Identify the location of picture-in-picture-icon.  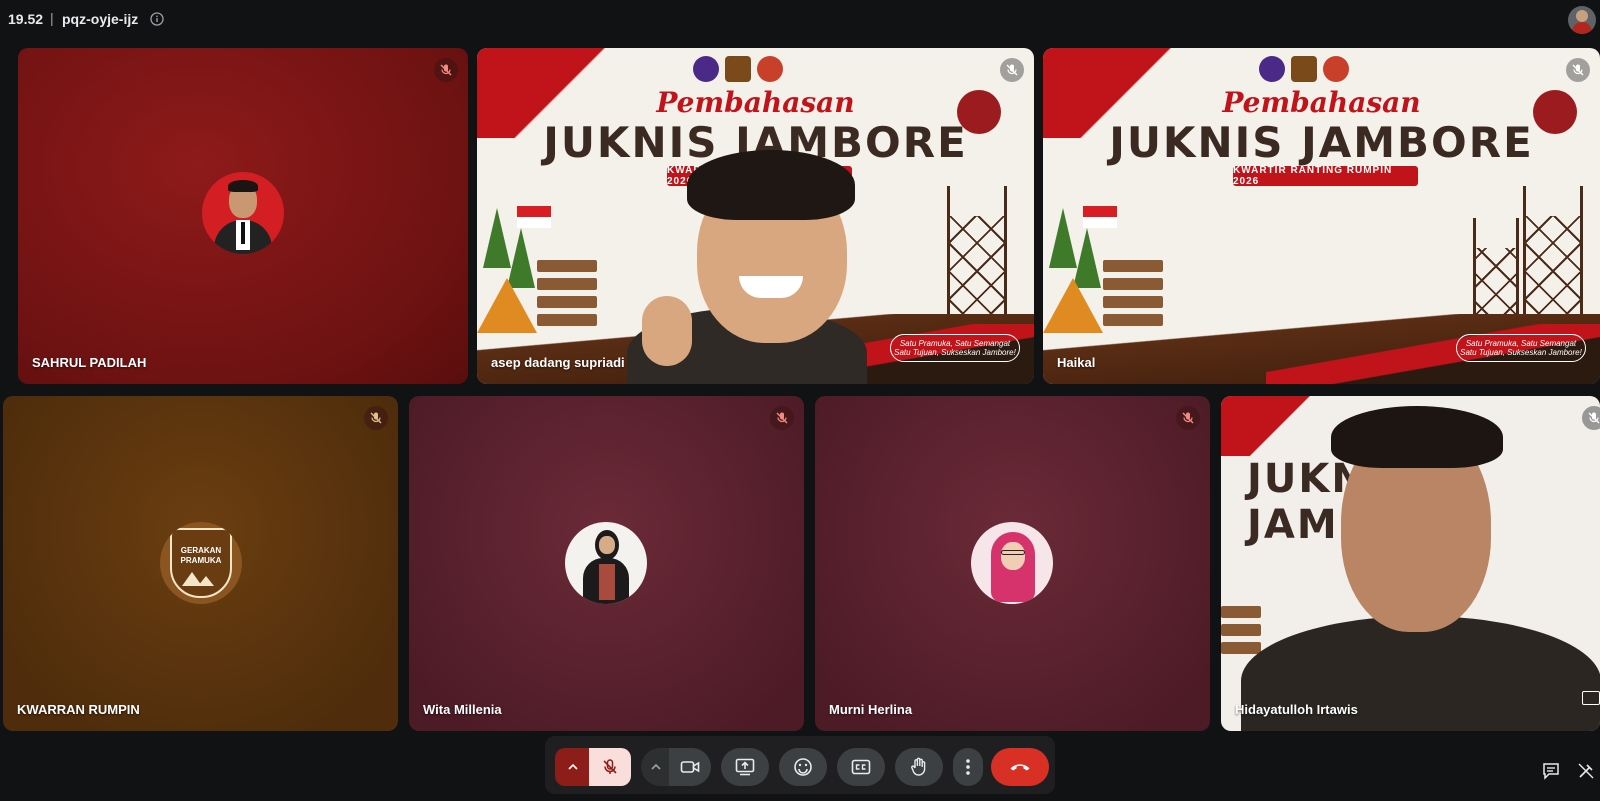
(1591, 698).